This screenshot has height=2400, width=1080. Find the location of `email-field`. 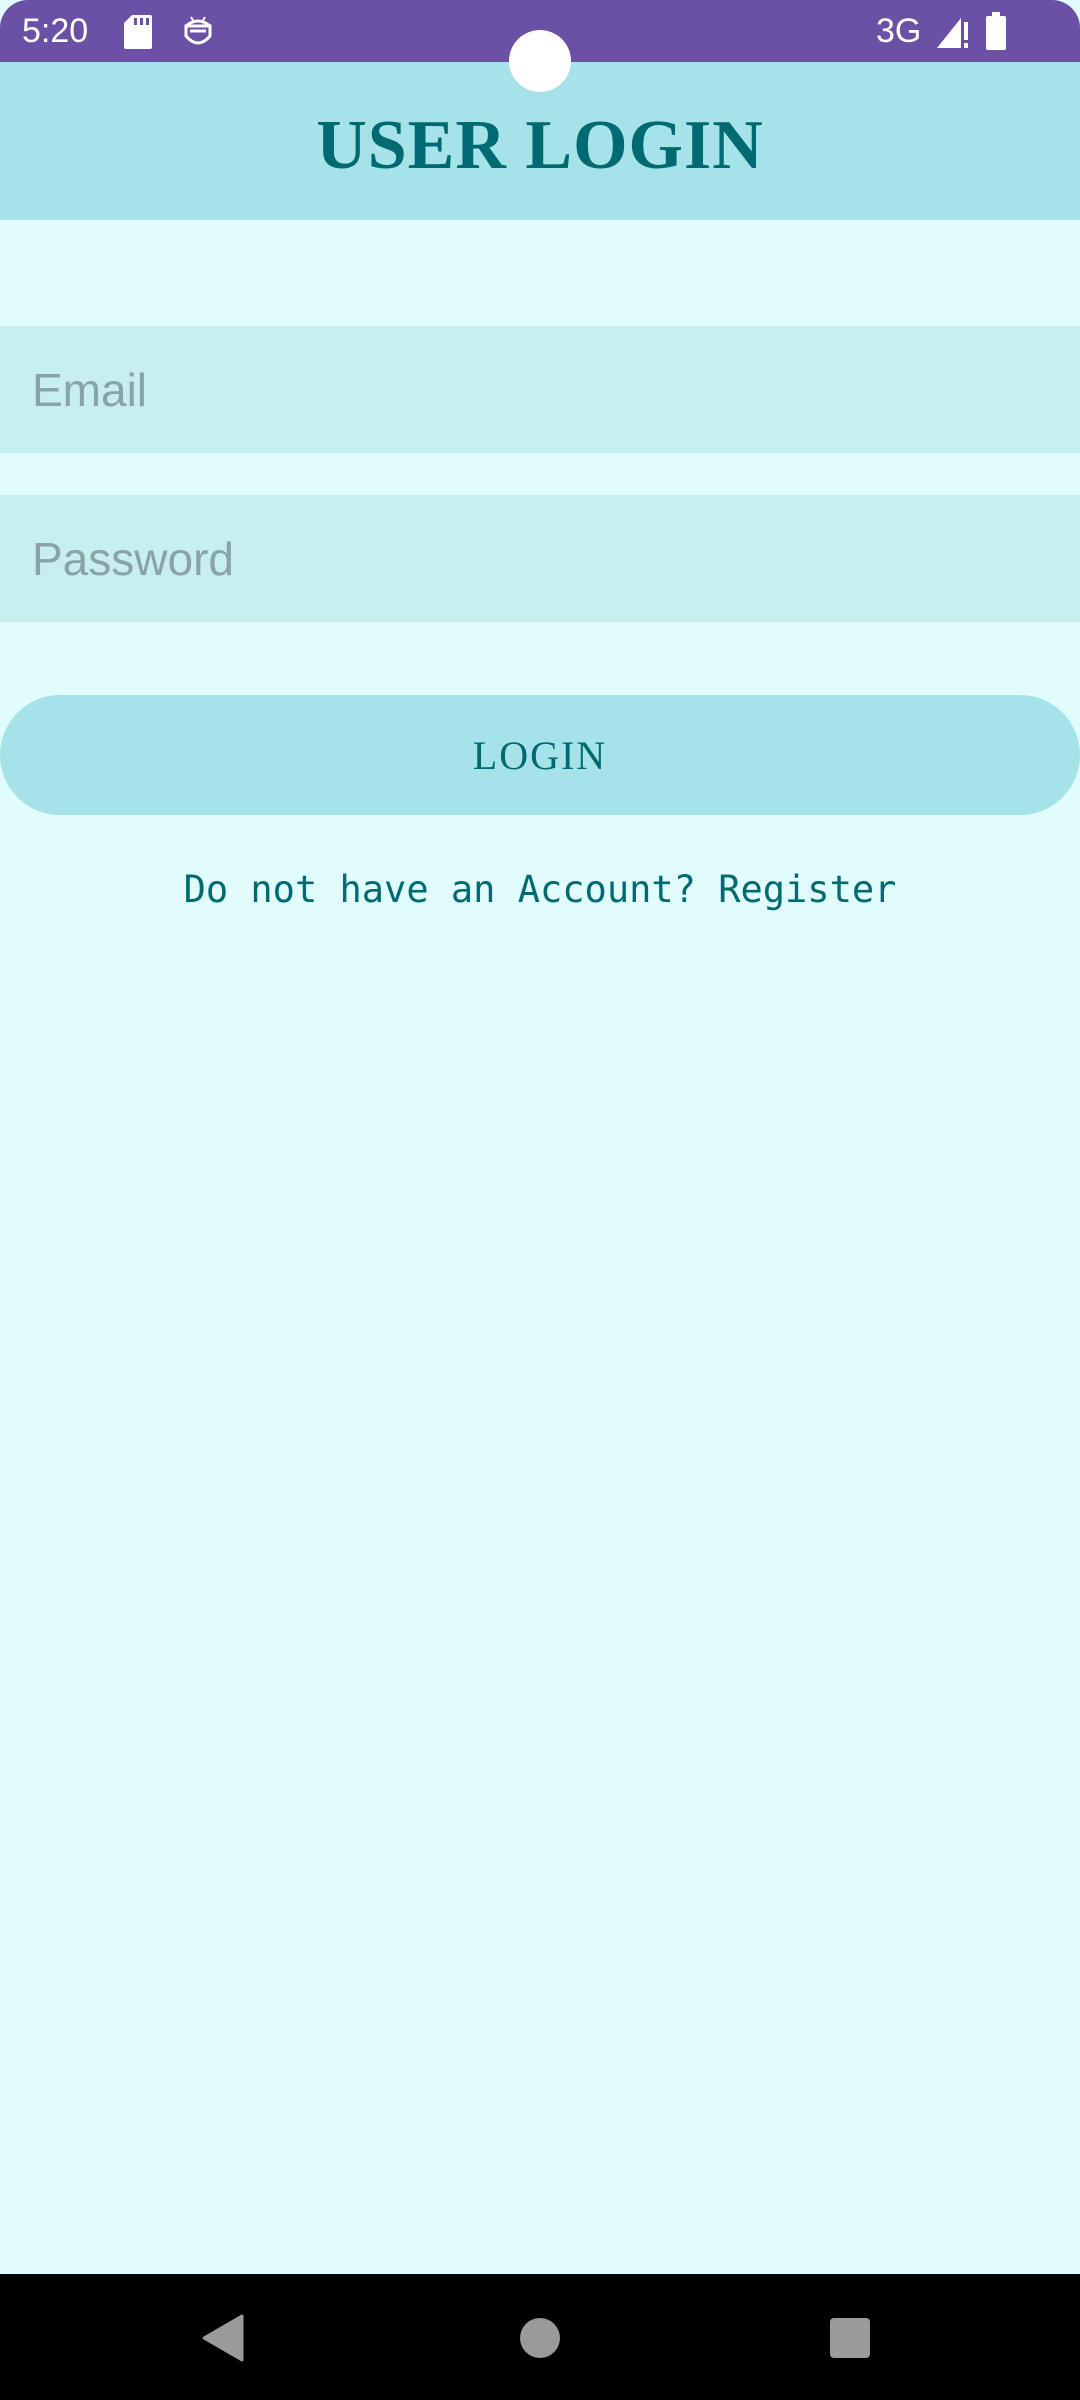

email-field is located at coordinates (540, 389).